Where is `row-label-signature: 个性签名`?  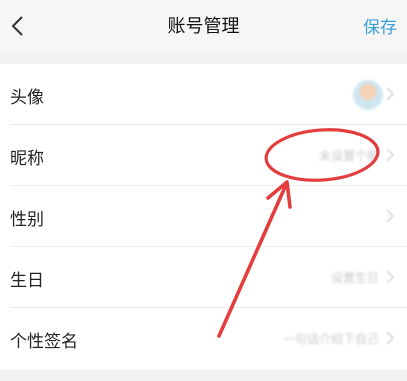
row-label-signature: 个性签名 is located at coordinates (44, 342).